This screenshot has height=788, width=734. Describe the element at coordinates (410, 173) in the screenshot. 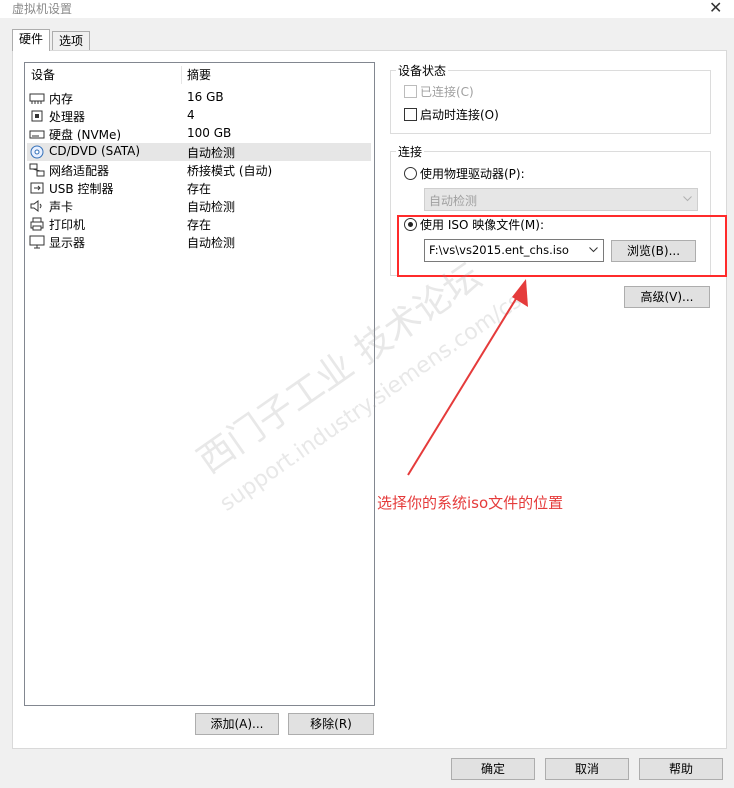

I see `physical-drive-radio` at that location.